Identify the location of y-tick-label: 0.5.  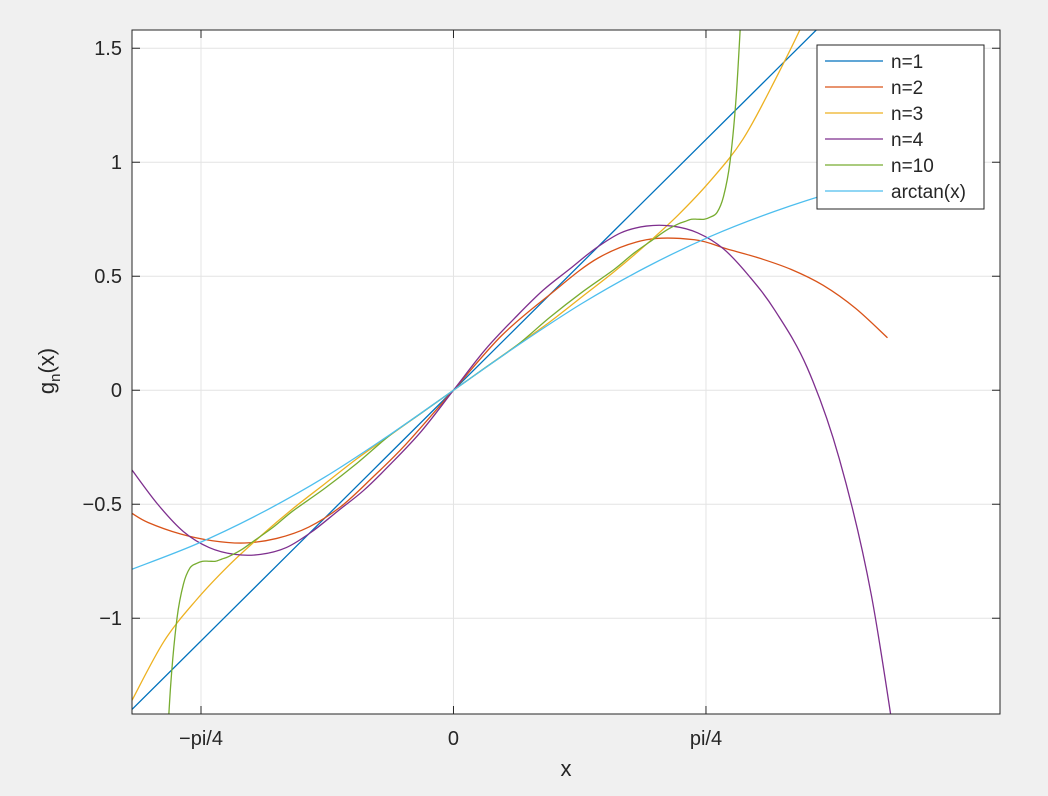
(108, 277).